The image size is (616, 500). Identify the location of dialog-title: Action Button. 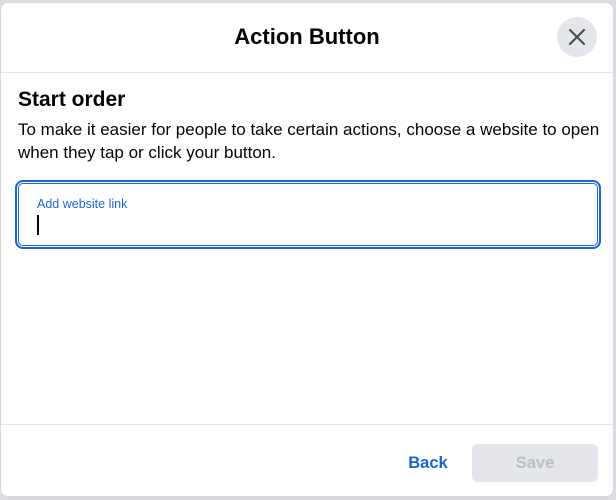
(307, 36).